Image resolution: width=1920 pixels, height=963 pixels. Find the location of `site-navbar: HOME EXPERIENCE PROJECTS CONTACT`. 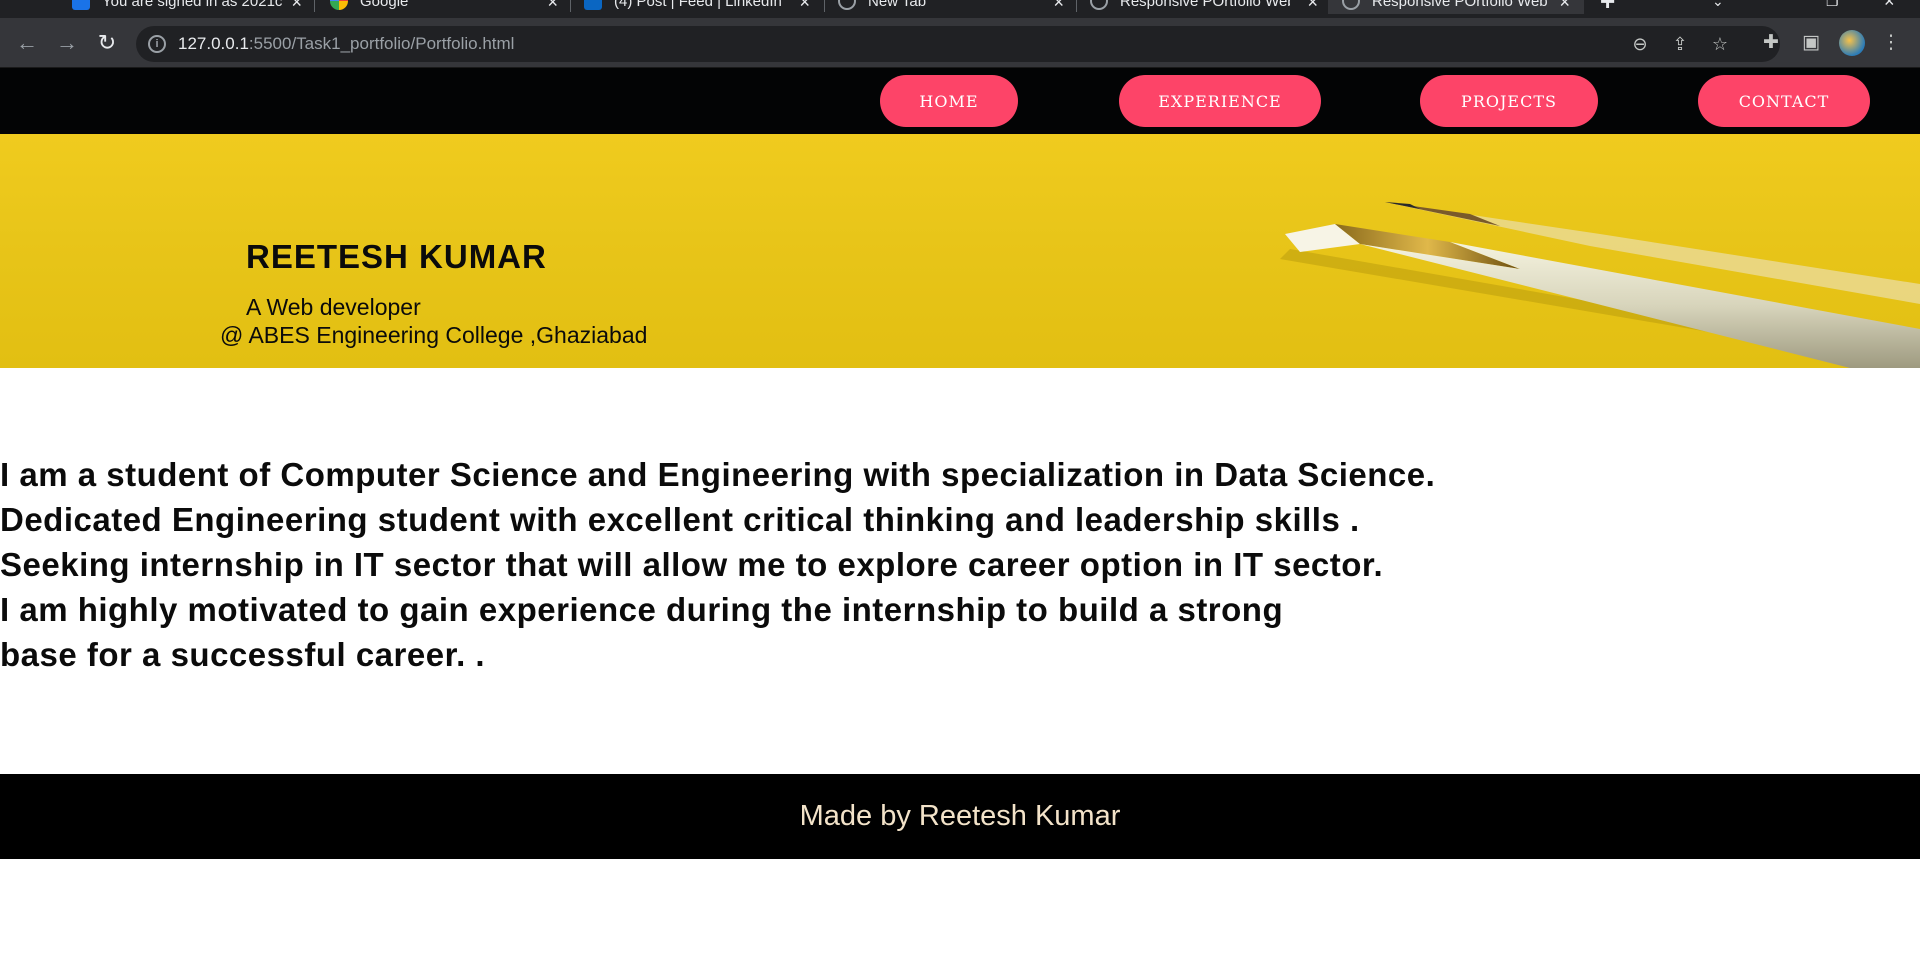

site-navbar: HOME EXPERIENCE PROJECTS CONTACT is located at coordinates (960, 101).